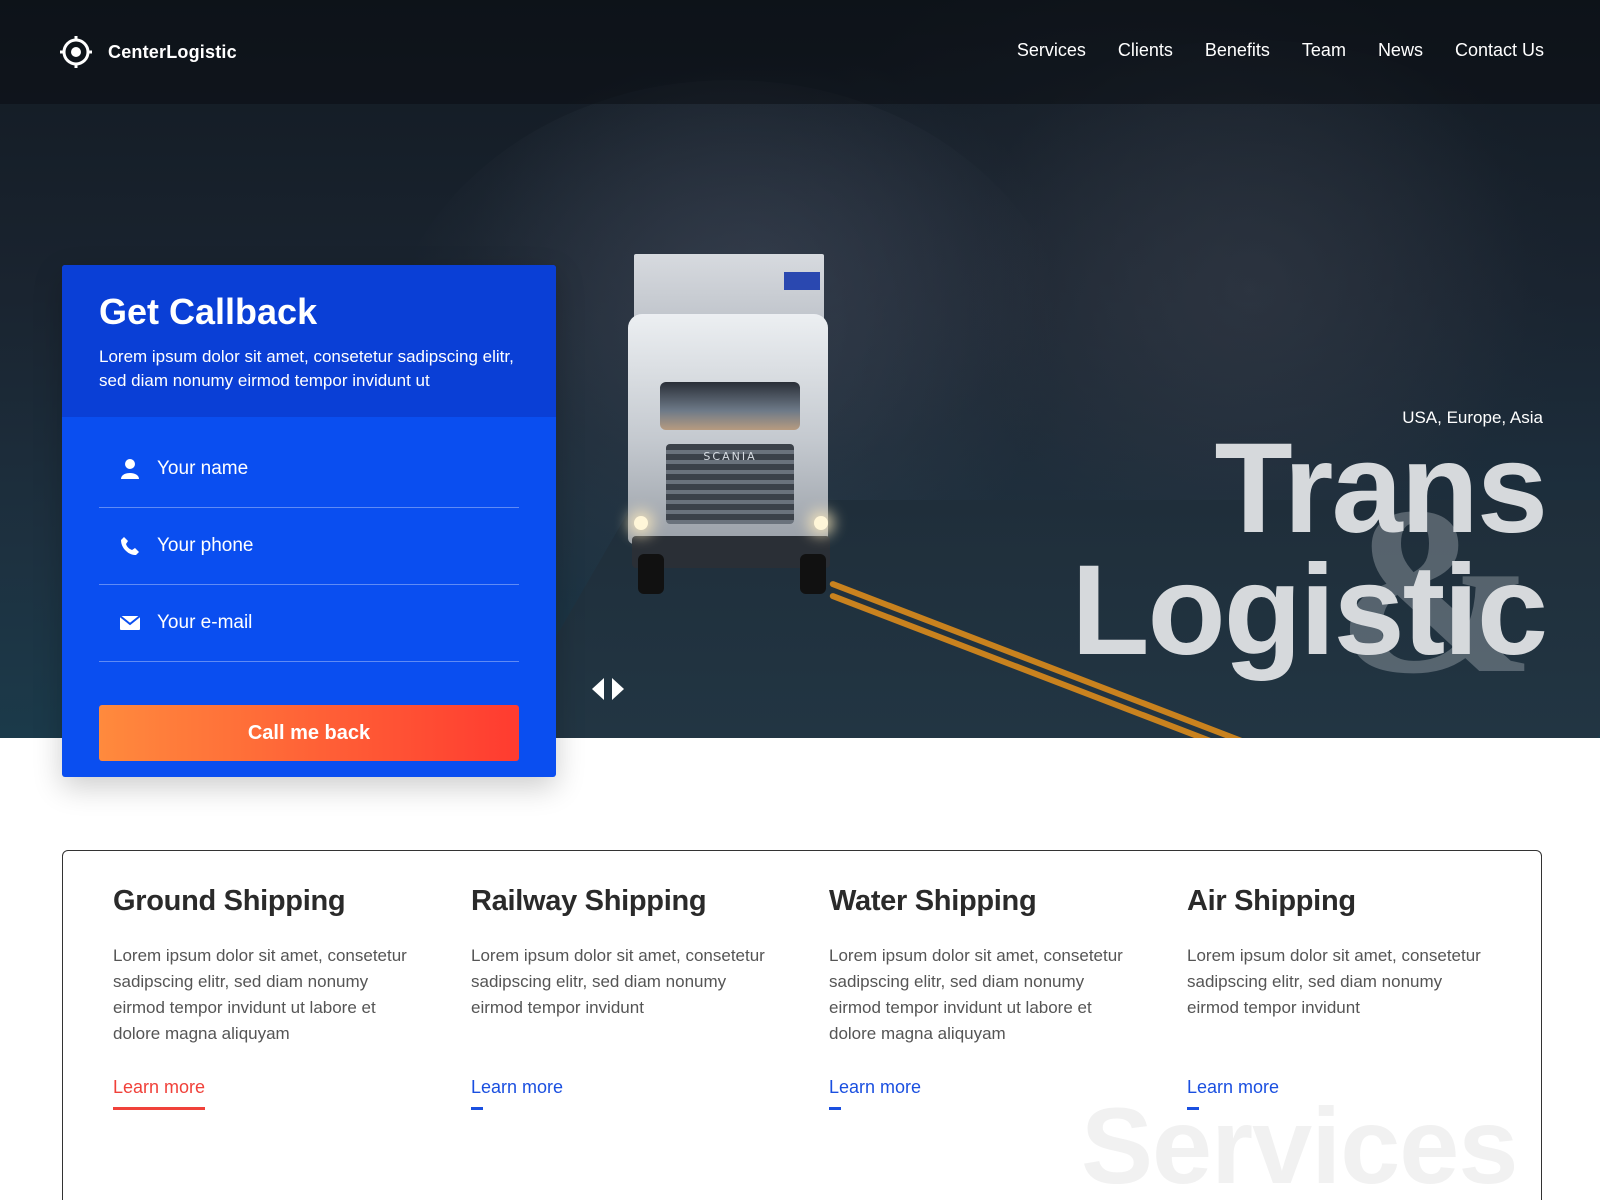 The height and width of the screenshot is (1200, 1600). What do you see at coordinates (1145, 50) in the screenshot?
I see `nav-link-clients: Clients` at bounding box center [1145, 50].